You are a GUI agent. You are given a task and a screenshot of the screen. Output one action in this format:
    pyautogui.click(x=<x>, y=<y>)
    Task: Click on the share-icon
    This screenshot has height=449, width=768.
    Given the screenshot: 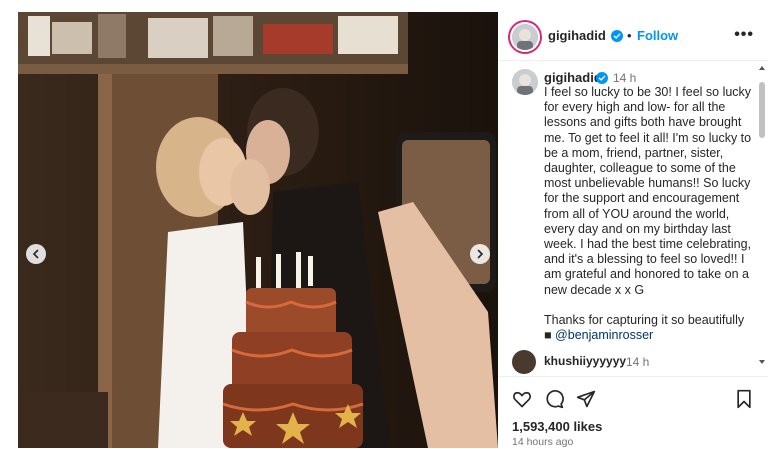 What is the action you would take?
    pyautogui.click(x=586, y=399)
    